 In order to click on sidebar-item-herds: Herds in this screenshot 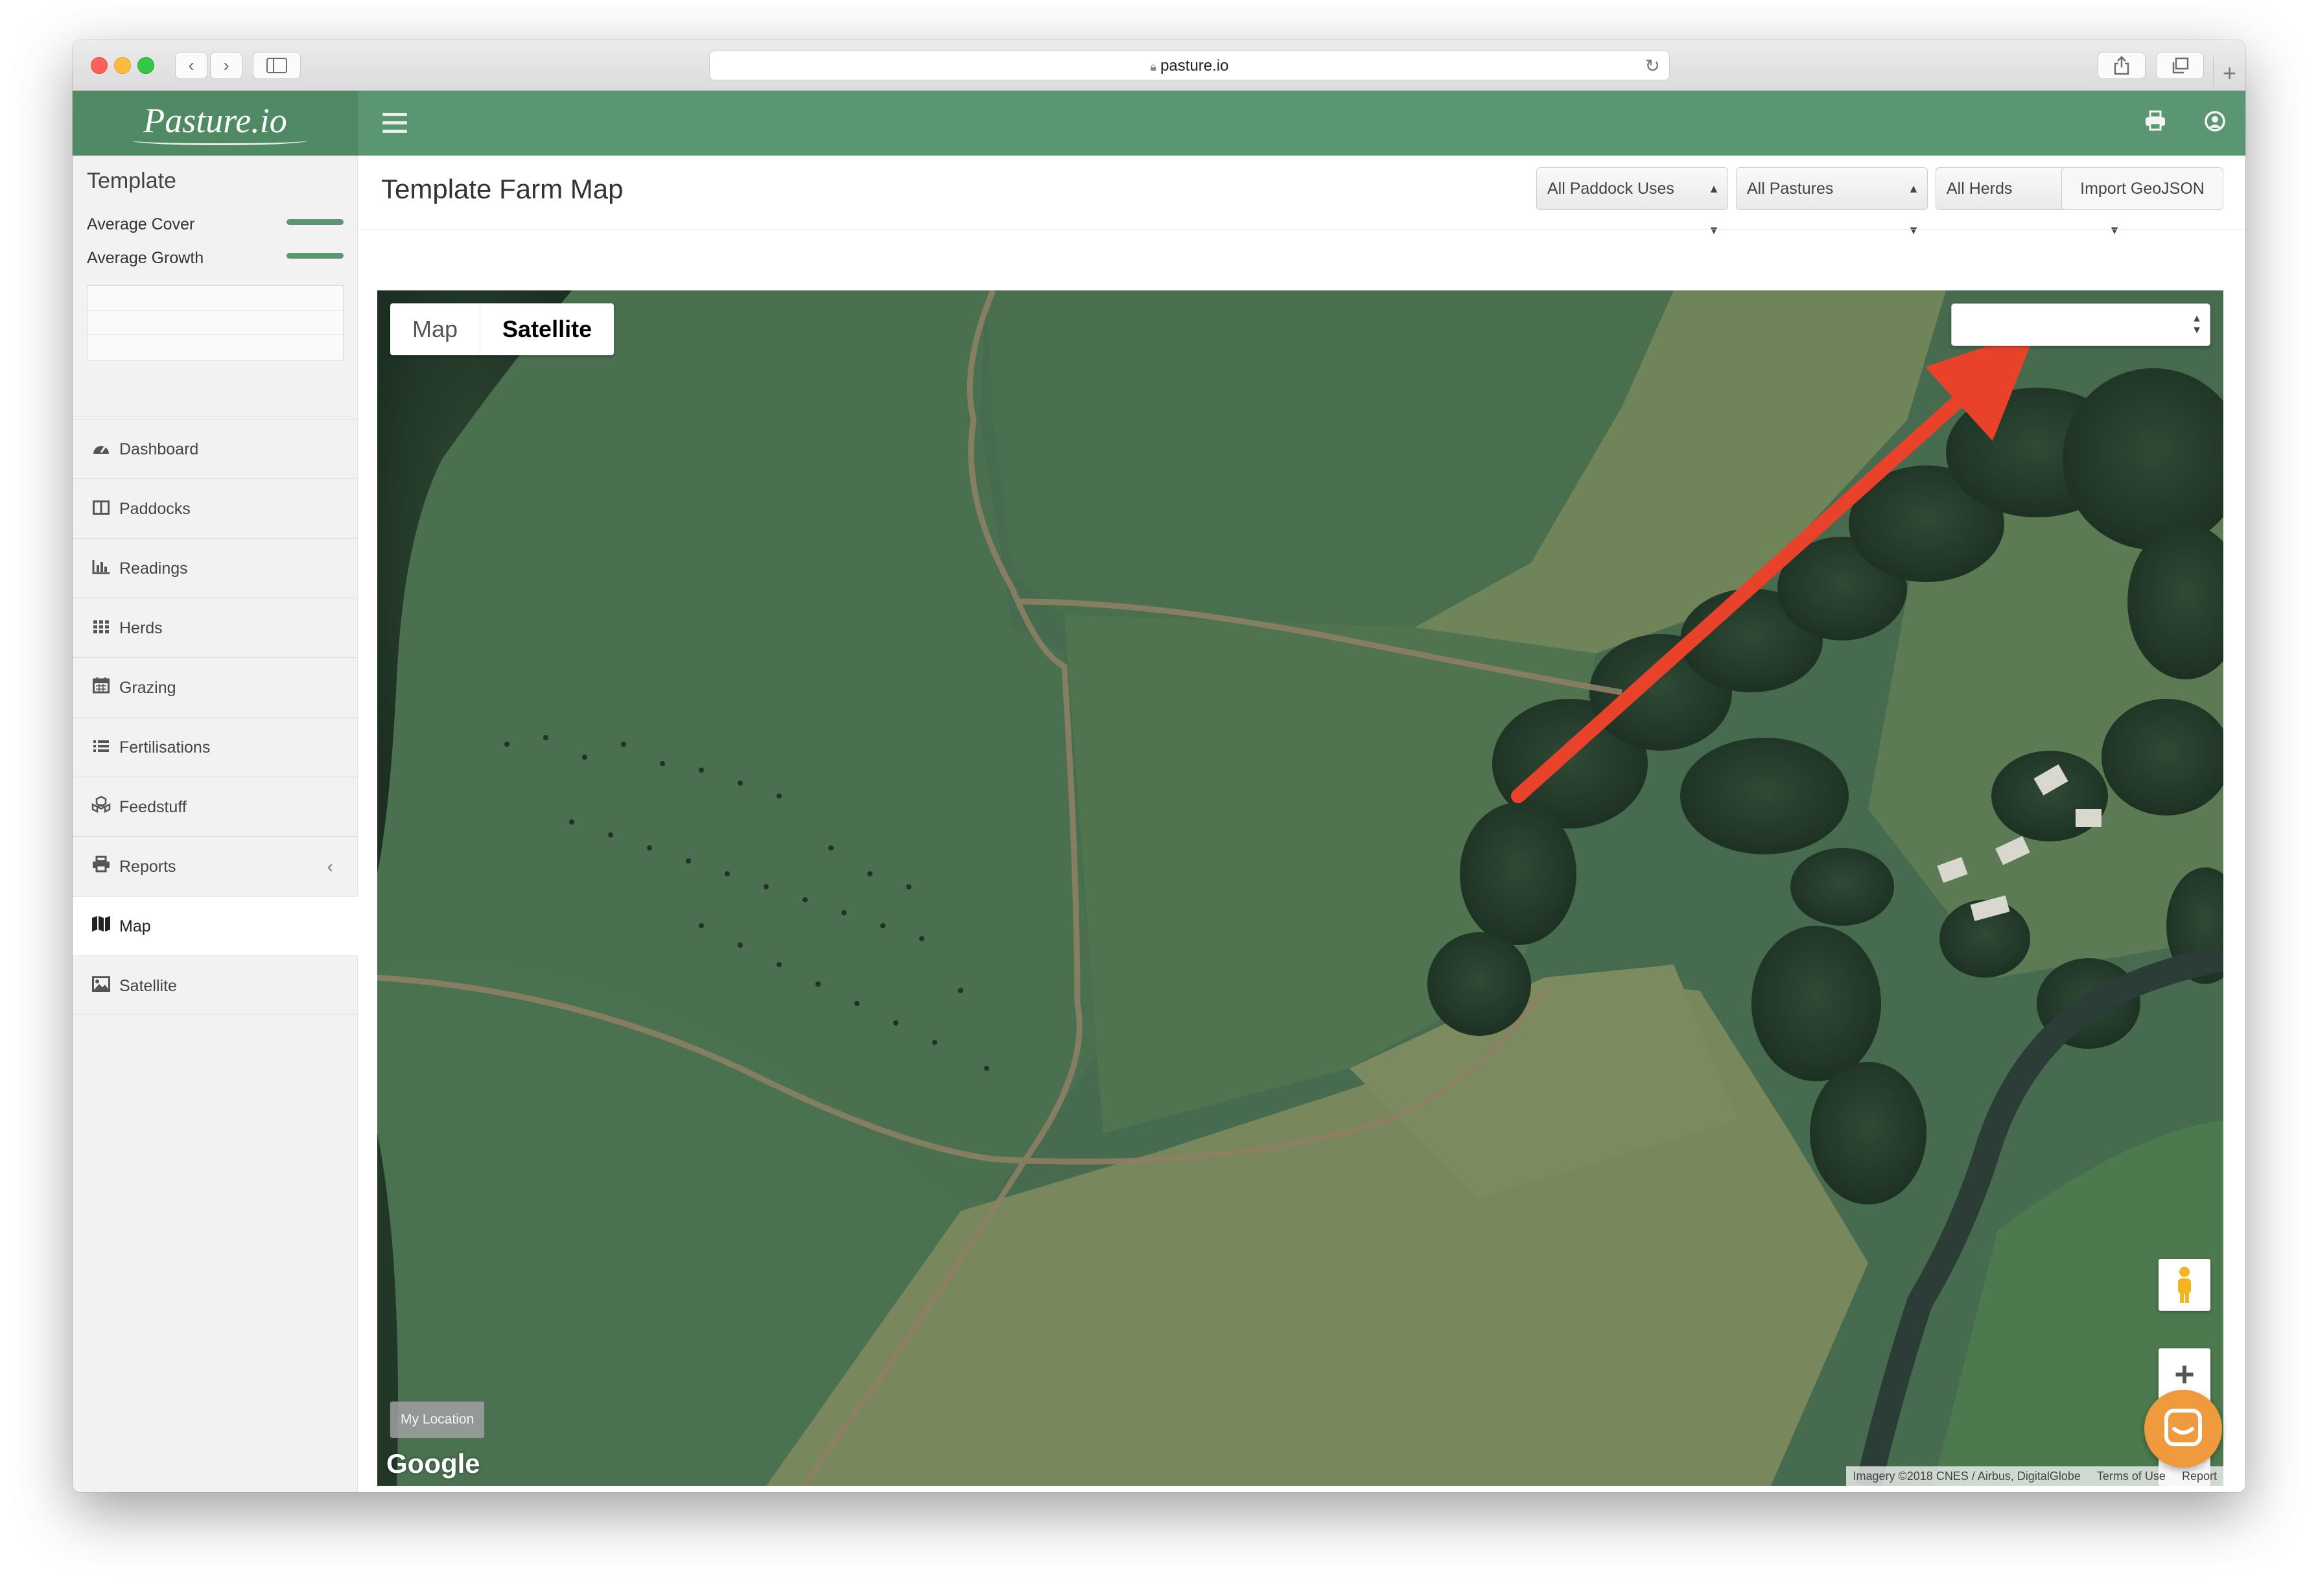, I will do `click(216, 627)`.